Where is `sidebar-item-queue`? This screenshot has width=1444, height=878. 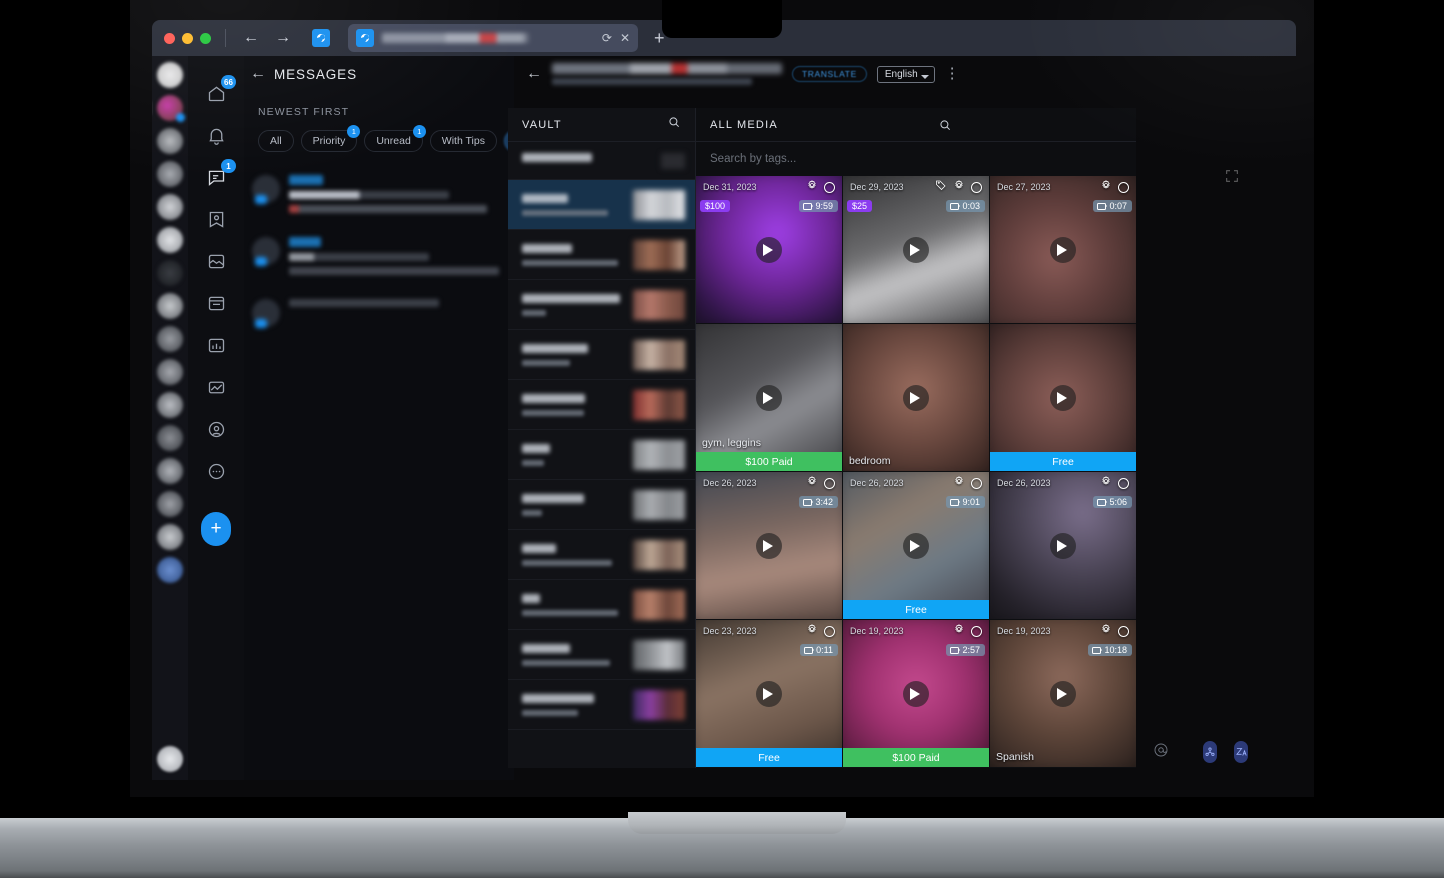
sidebar-item-queue is located at coordinates (216, 303).